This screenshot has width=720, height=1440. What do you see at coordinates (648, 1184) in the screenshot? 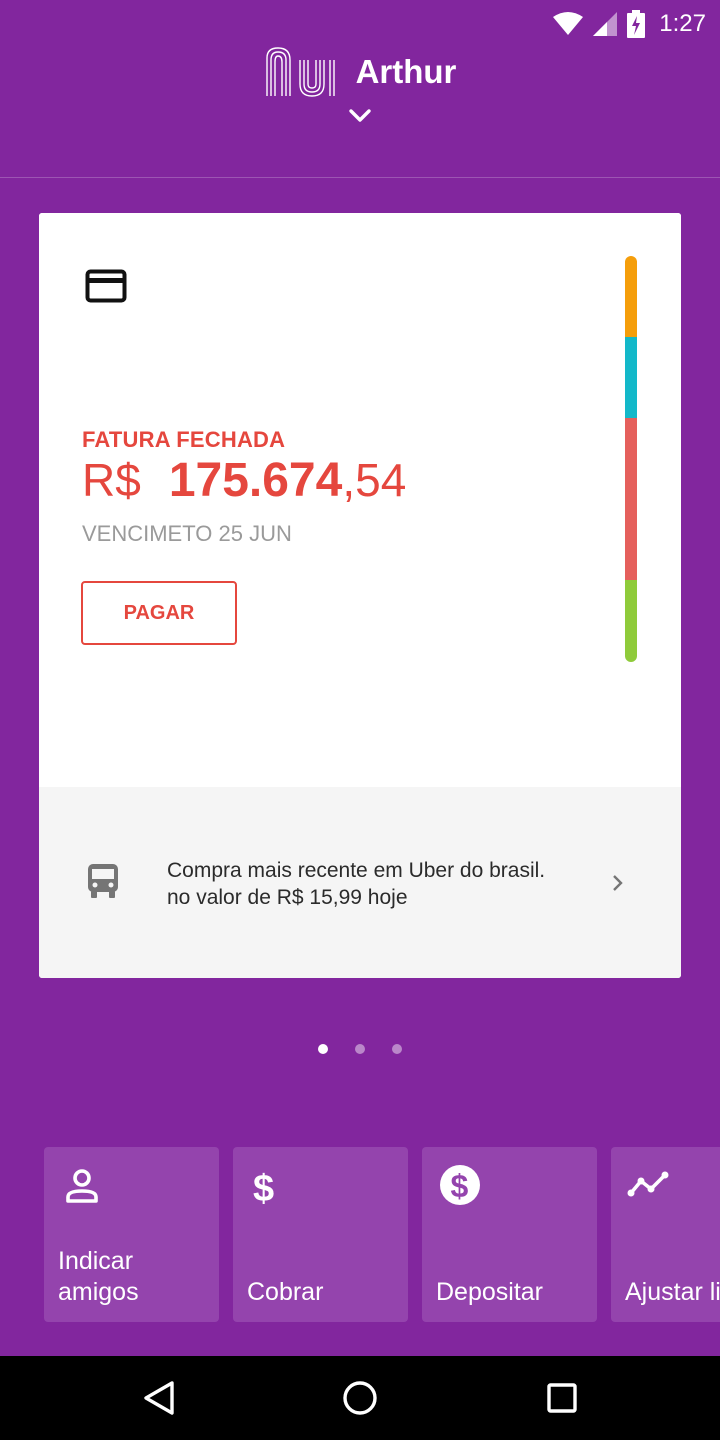
I see `trend-icon` at bounding box center [648, 1184].